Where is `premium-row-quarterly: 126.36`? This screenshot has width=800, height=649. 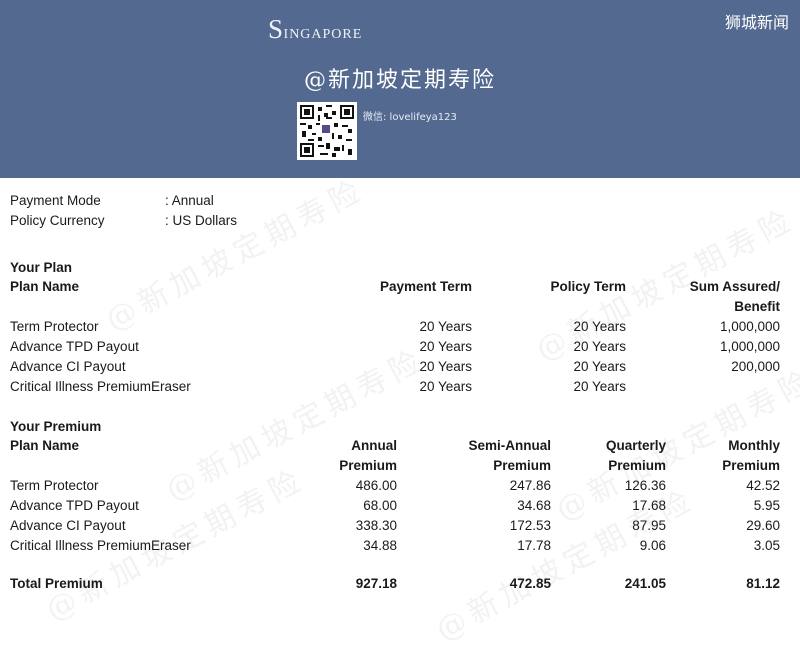 premium-row-quarterly: 126.36 is located at coordinates (645, 485).